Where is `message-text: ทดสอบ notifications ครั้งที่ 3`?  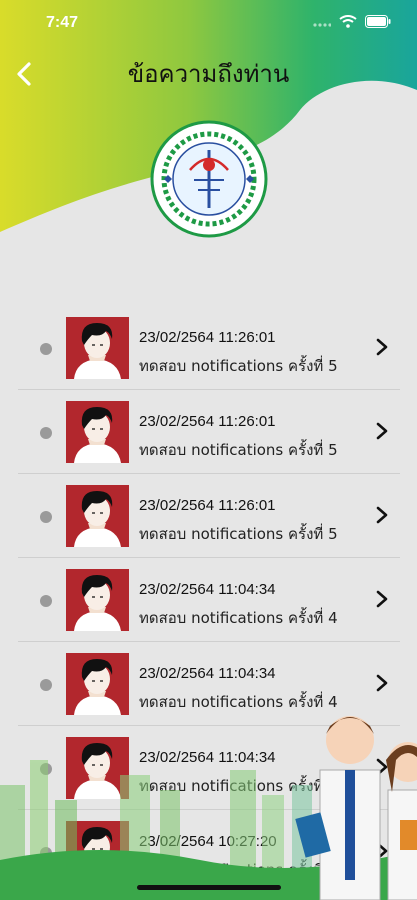 message-text: ทดสอบ notifications ครั้งที่ 3 is located at coordinates (238, 870).